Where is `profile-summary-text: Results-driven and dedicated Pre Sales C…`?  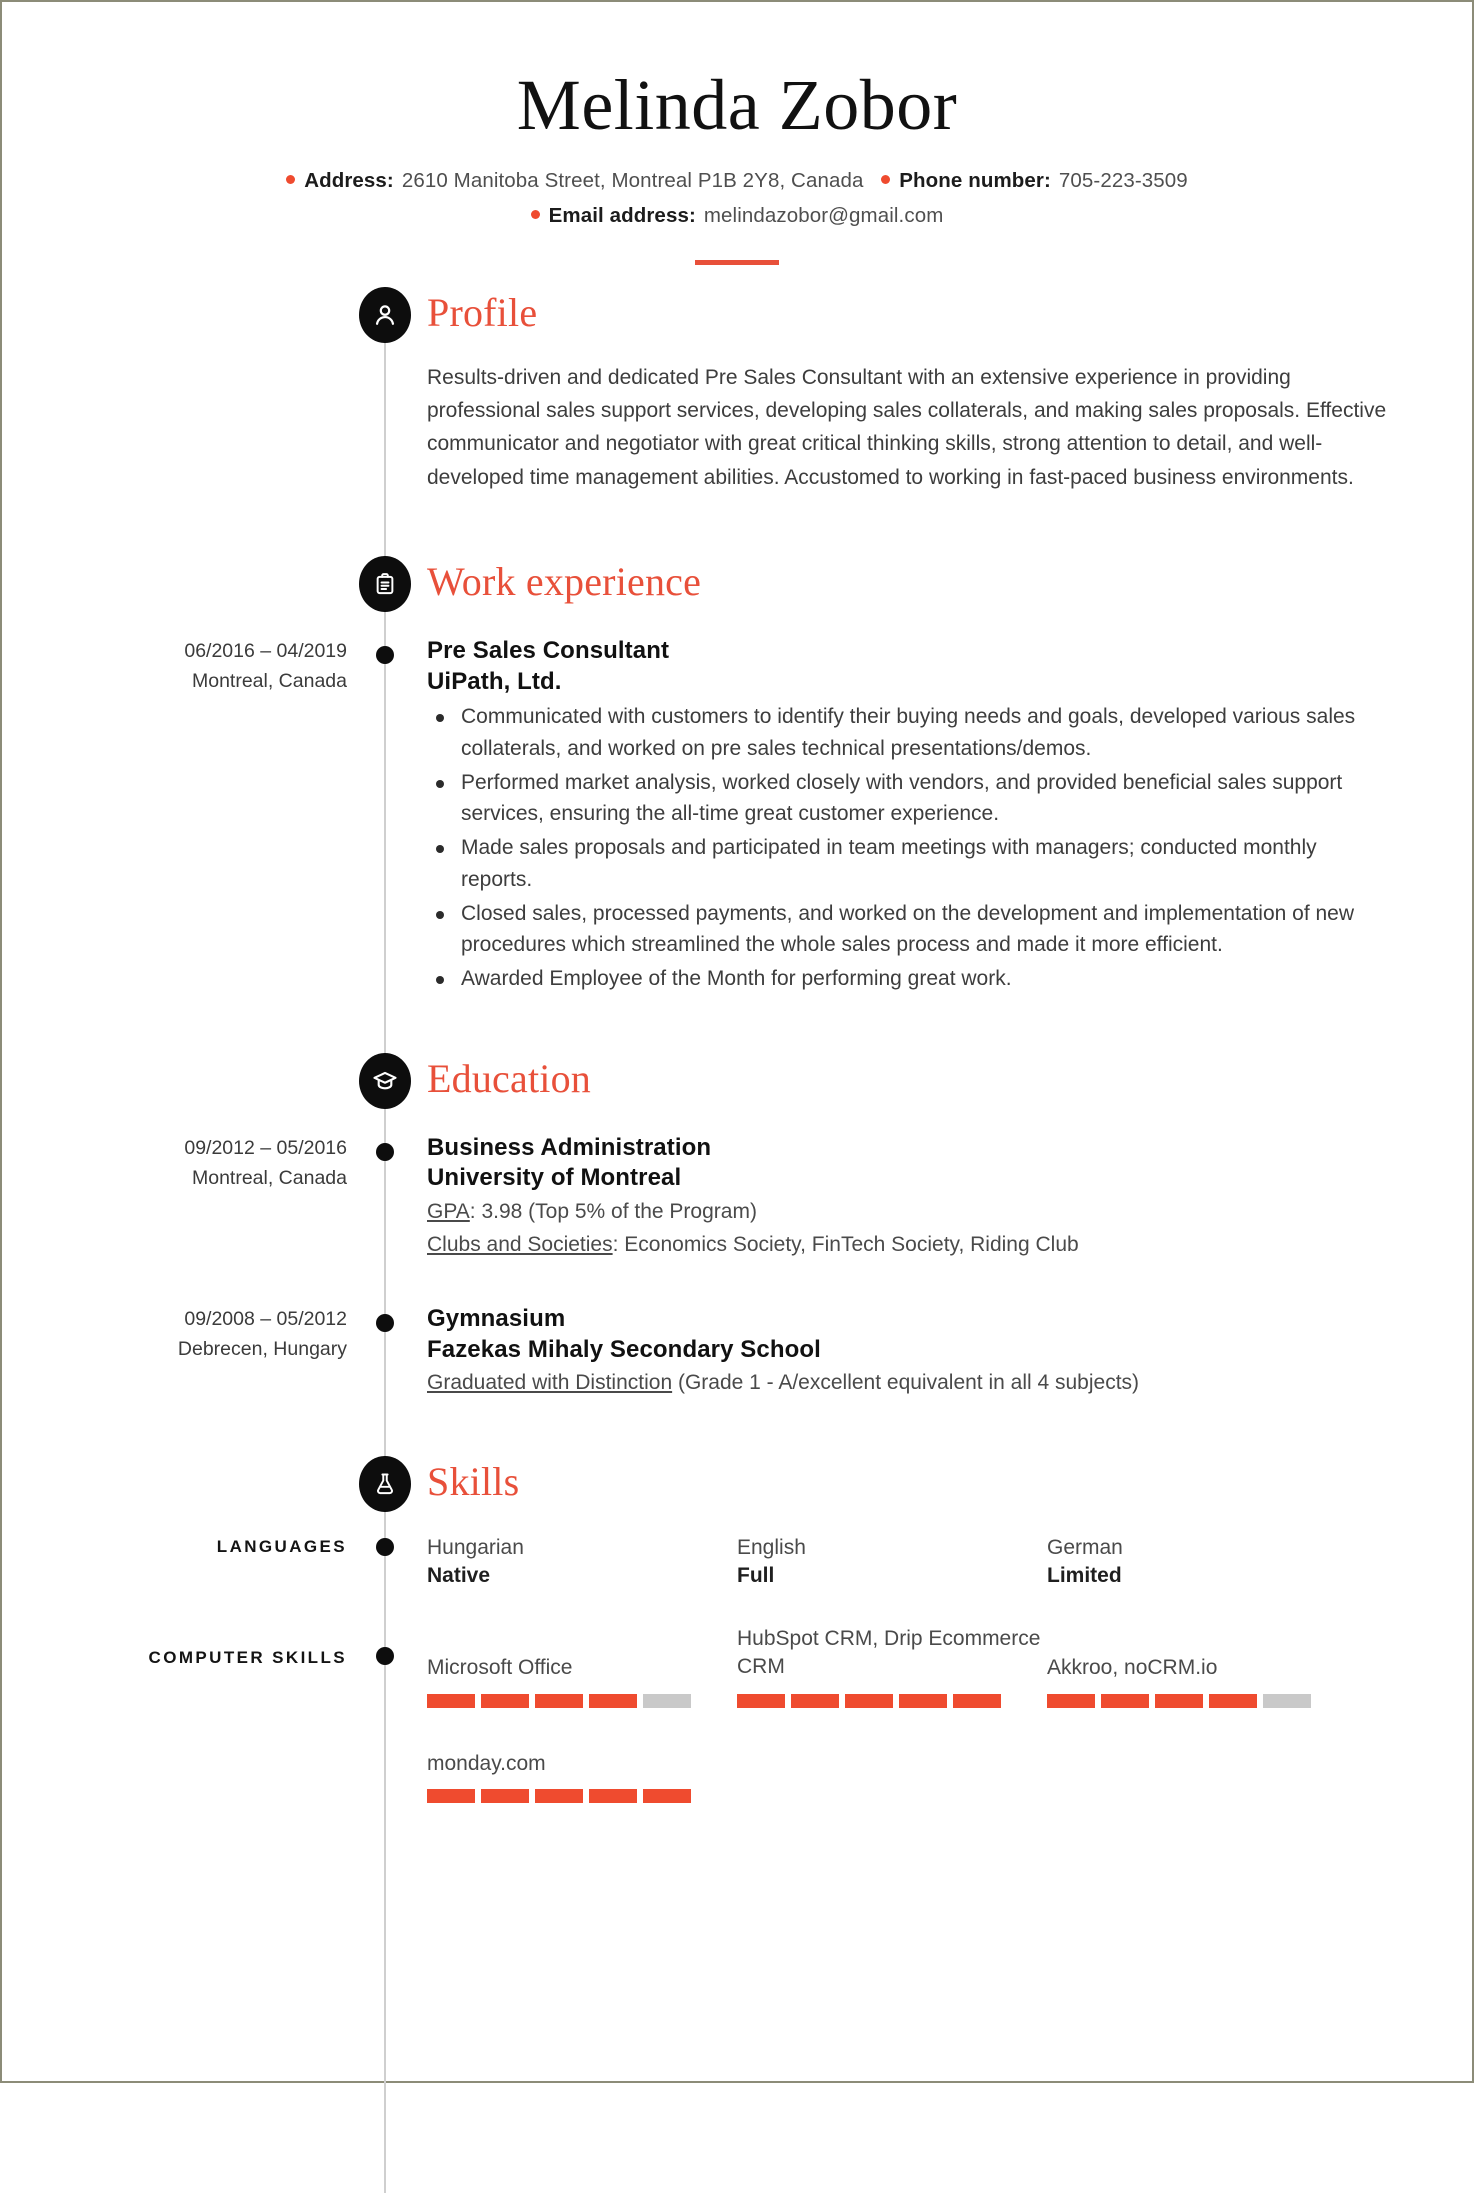 profile-summary-text: Results-driven and dedicated Pre Sales C… is located at coordinates (907, 427).